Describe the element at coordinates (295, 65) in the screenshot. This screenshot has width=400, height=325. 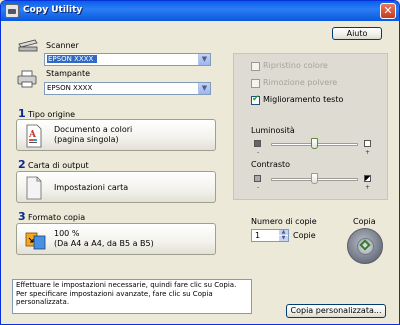
I see `restore-color-label: Ripristino colore` at that location.